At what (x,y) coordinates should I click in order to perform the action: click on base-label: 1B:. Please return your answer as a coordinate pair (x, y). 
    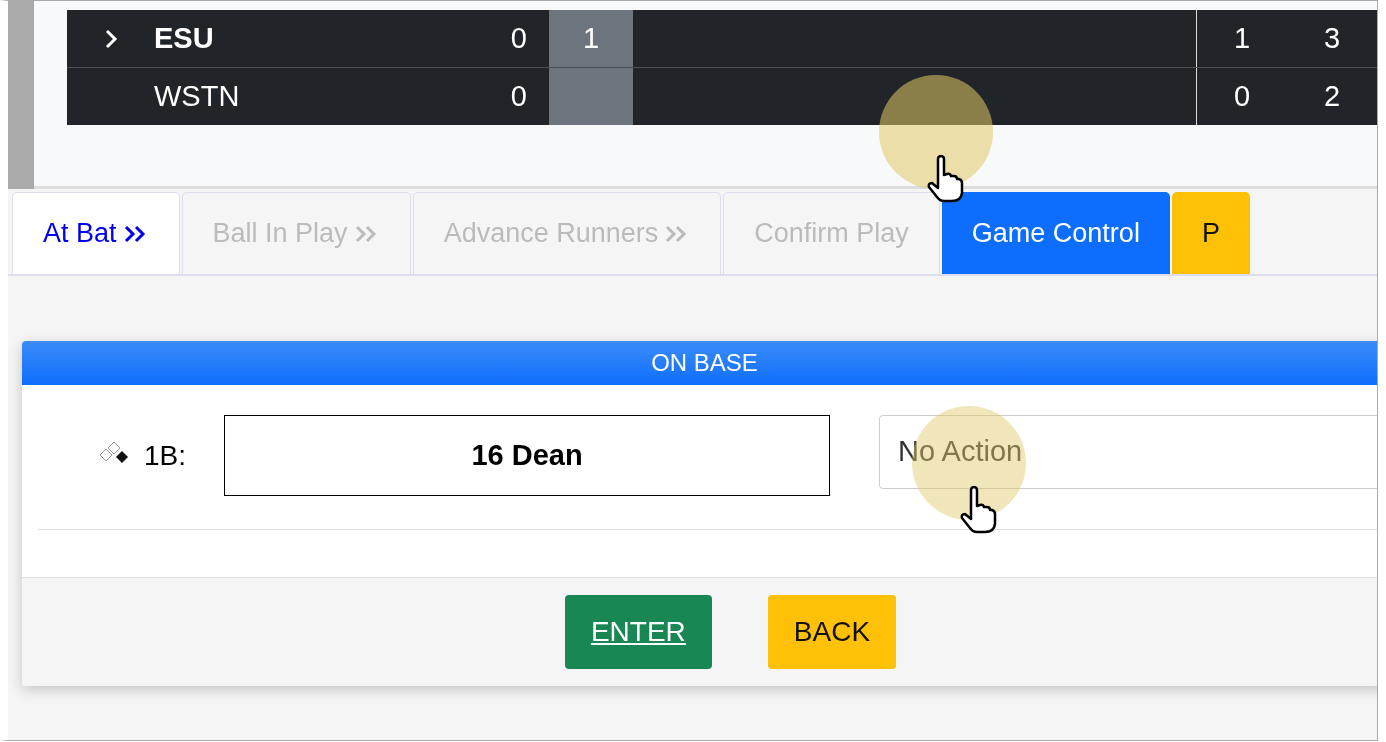
    Looking at the image, I should click on (165, 455).